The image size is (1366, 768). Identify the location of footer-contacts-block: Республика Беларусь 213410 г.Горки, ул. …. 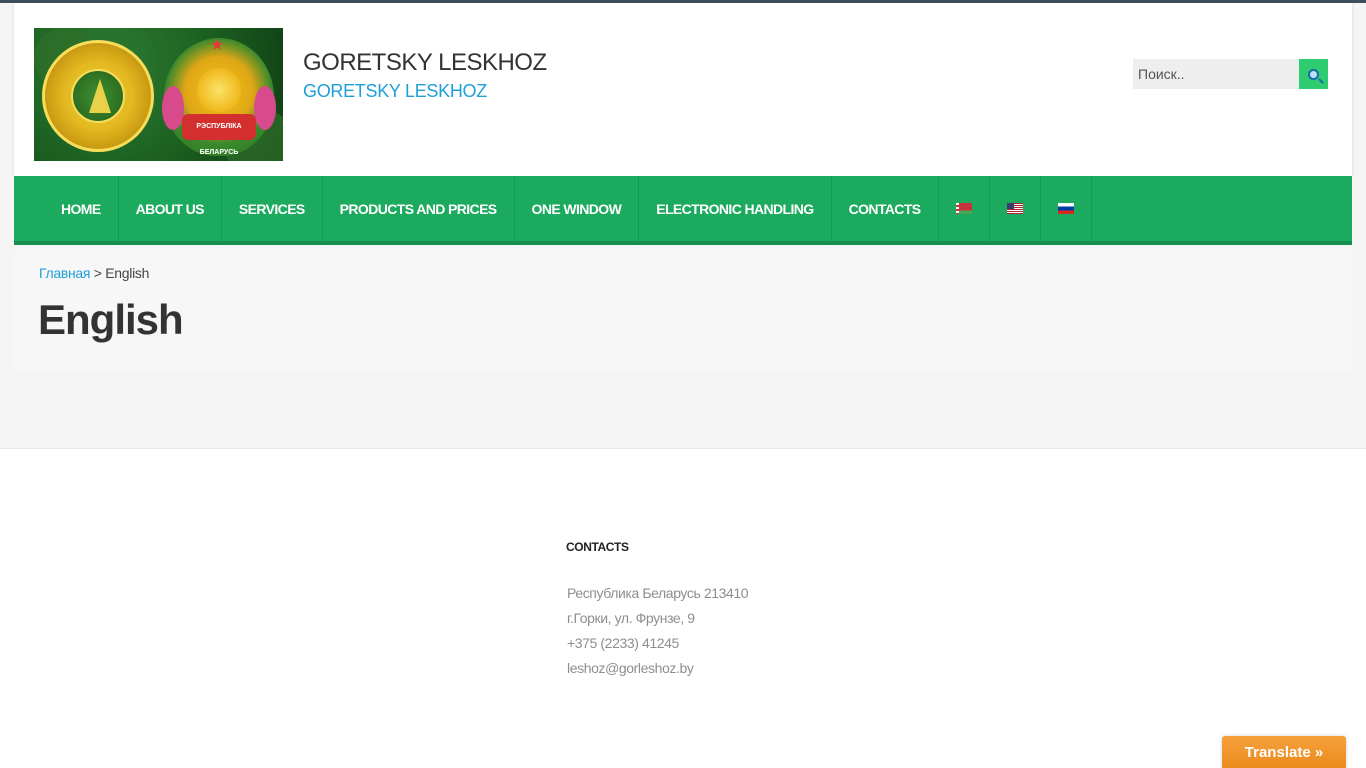
(658, 633).